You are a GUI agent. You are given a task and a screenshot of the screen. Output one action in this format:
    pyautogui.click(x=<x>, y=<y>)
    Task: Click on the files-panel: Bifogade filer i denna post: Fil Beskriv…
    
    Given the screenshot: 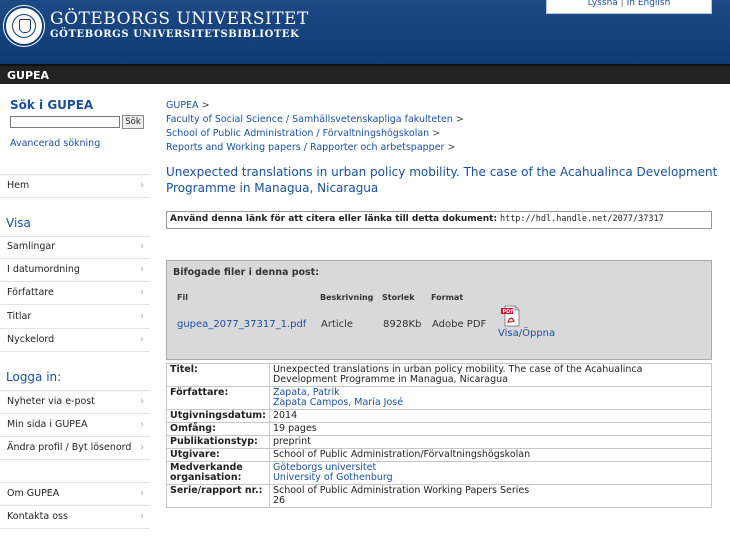 What is the action you would take?
    pyautogui.click(x=439, y=310)
    